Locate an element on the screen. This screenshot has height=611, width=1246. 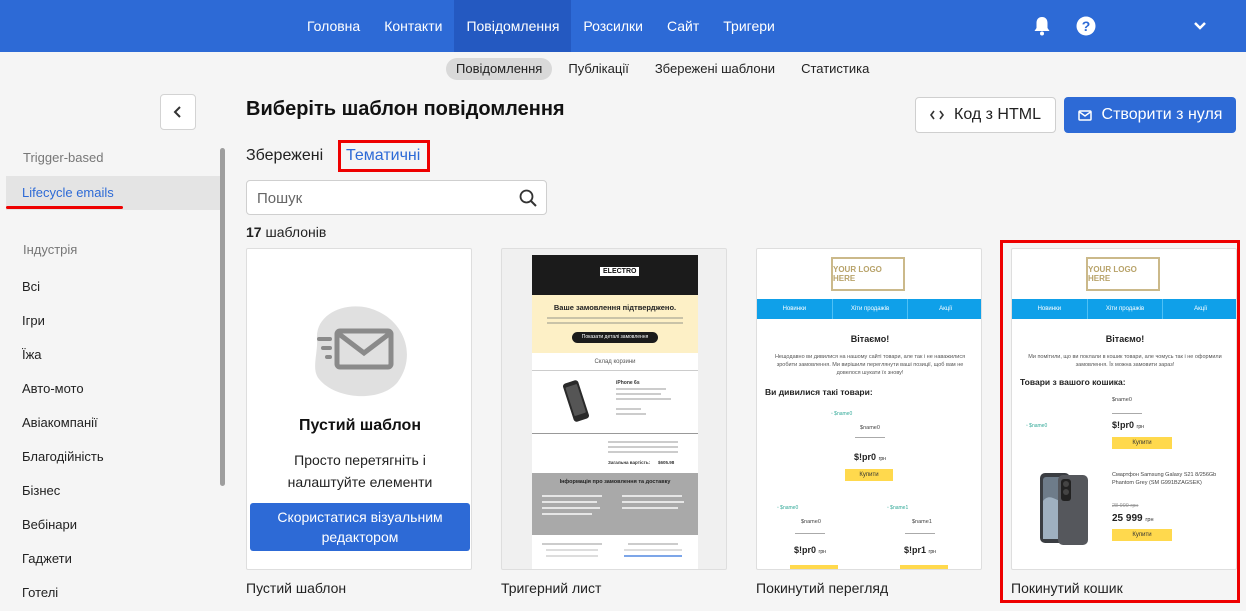
tab-thematic: Тематичні is located at coordinates (383, 156).